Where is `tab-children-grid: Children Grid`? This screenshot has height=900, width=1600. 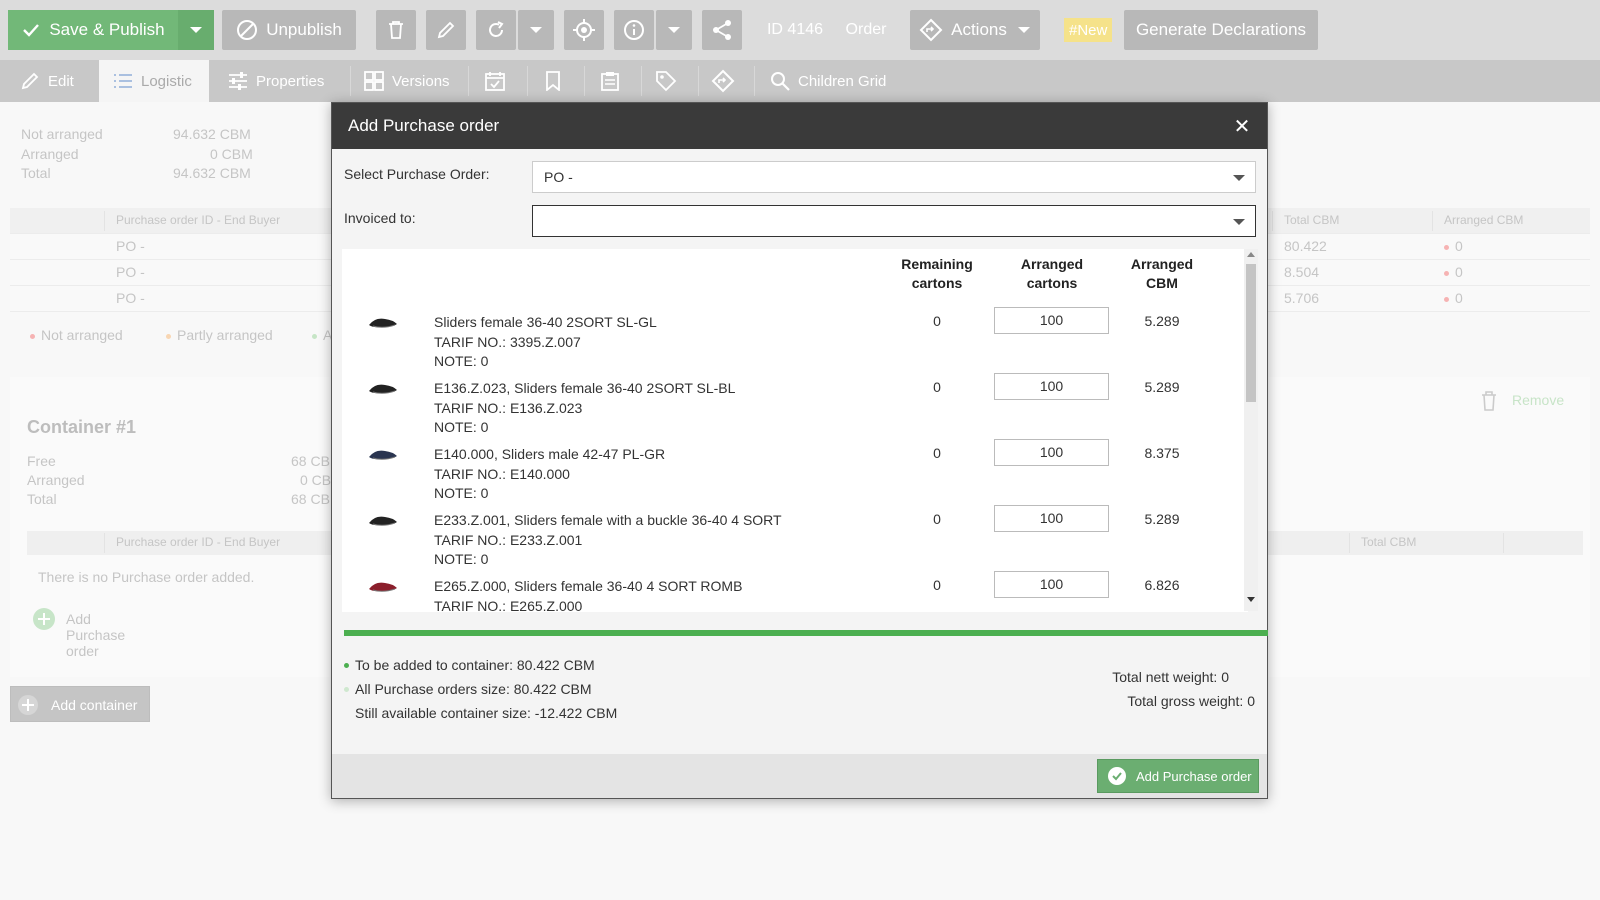
tab-children-grid: Children Grid is located at coordinates (840, 81).